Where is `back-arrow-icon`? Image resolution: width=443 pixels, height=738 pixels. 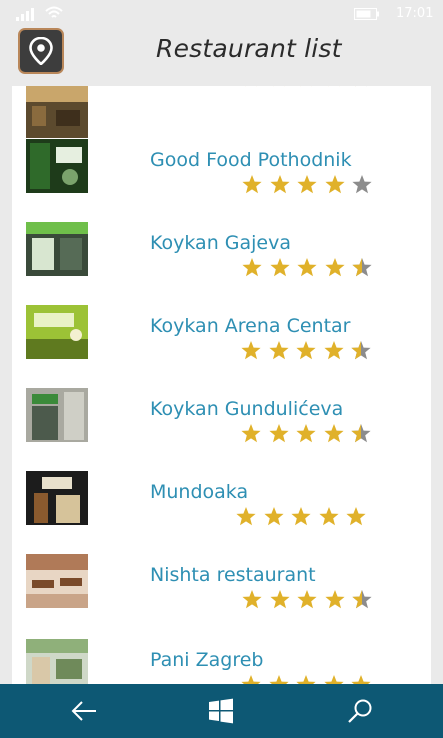 back-arrow-icon is located at coordinates (84, 711).